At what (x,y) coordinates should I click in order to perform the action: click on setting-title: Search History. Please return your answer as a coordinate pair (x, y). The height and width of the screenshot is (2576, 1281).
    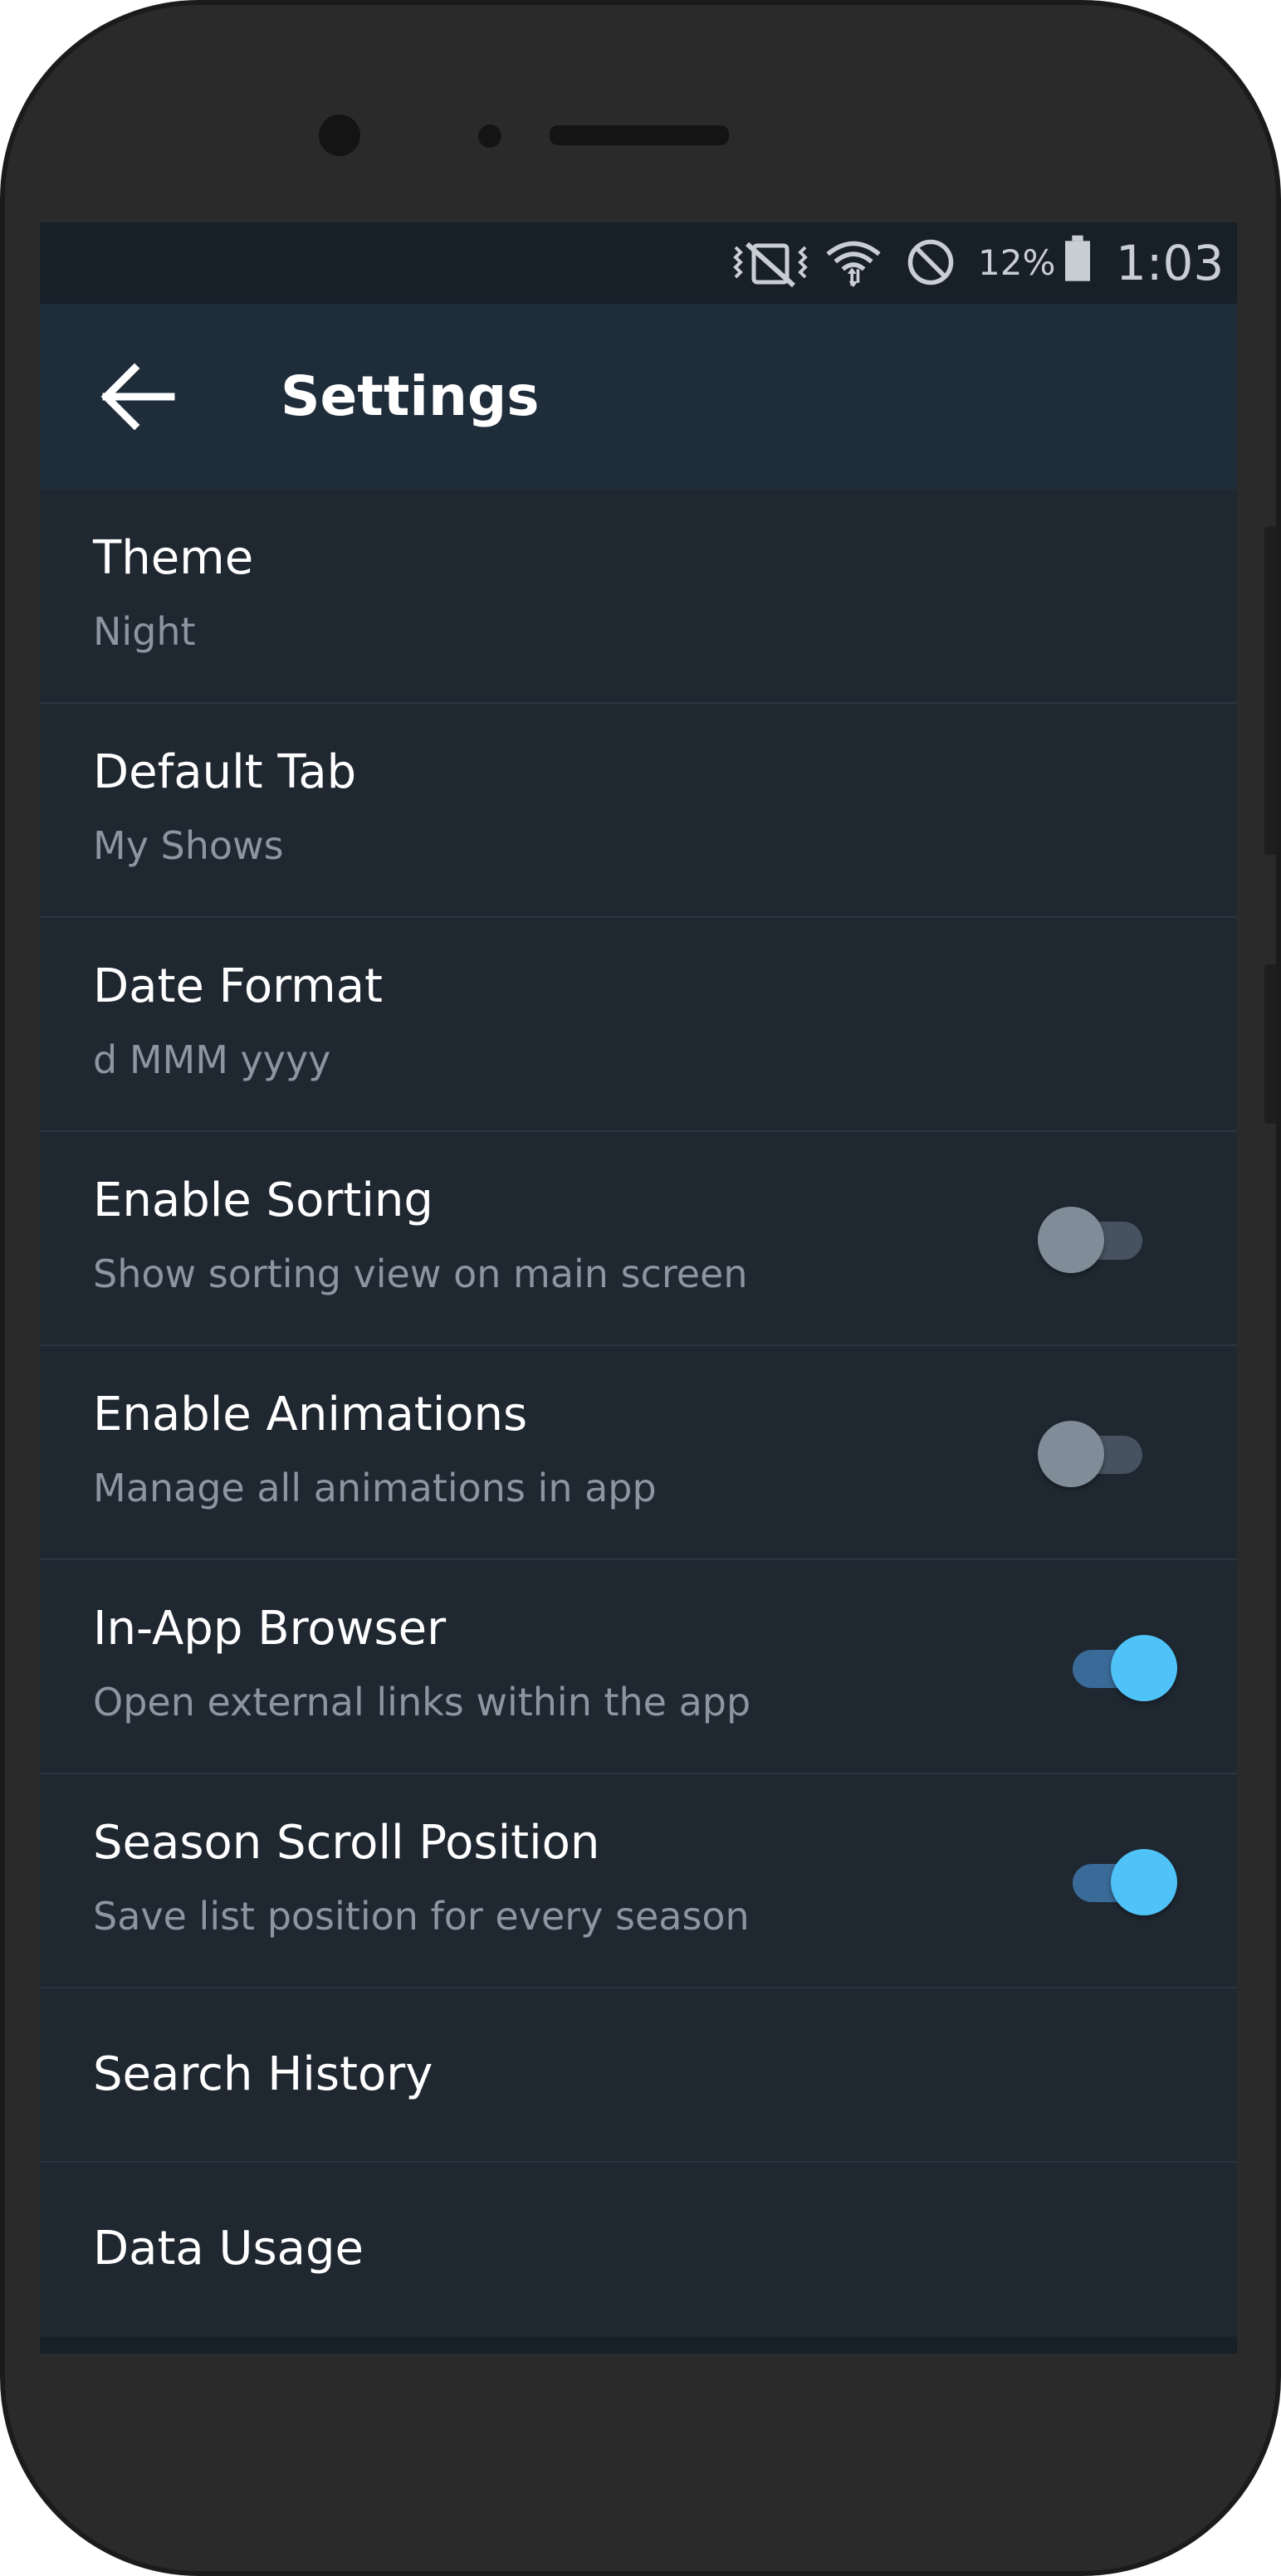
    Looking at the image, I should click on (263, 2074).